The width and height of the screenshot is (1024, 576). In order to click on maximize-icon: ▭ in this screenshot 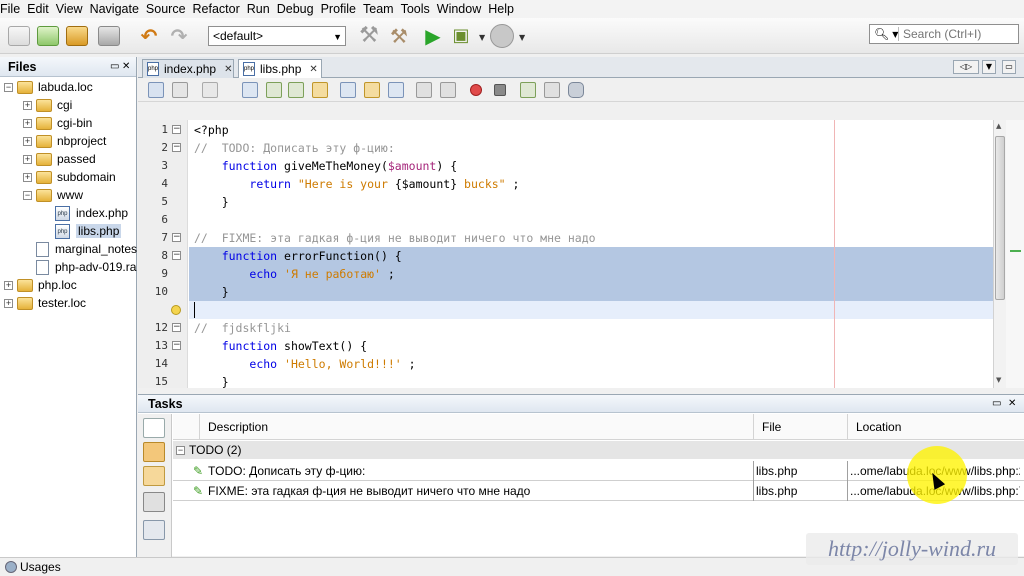, I will do `click(1009, 67)`.